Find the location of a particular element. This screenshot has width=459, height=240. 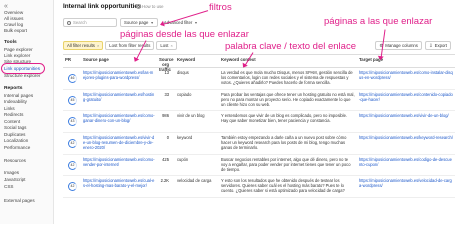

header-source-page: Source page is located at coordinates (119, 61).